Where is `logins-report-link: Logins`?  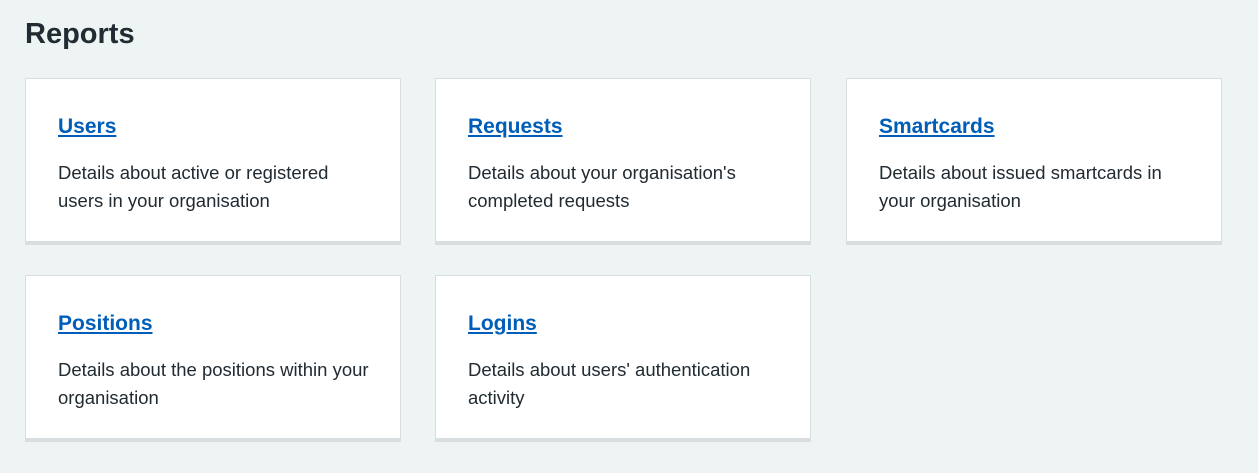
logins-report-link: Logins is located at coordinates (502, 324).